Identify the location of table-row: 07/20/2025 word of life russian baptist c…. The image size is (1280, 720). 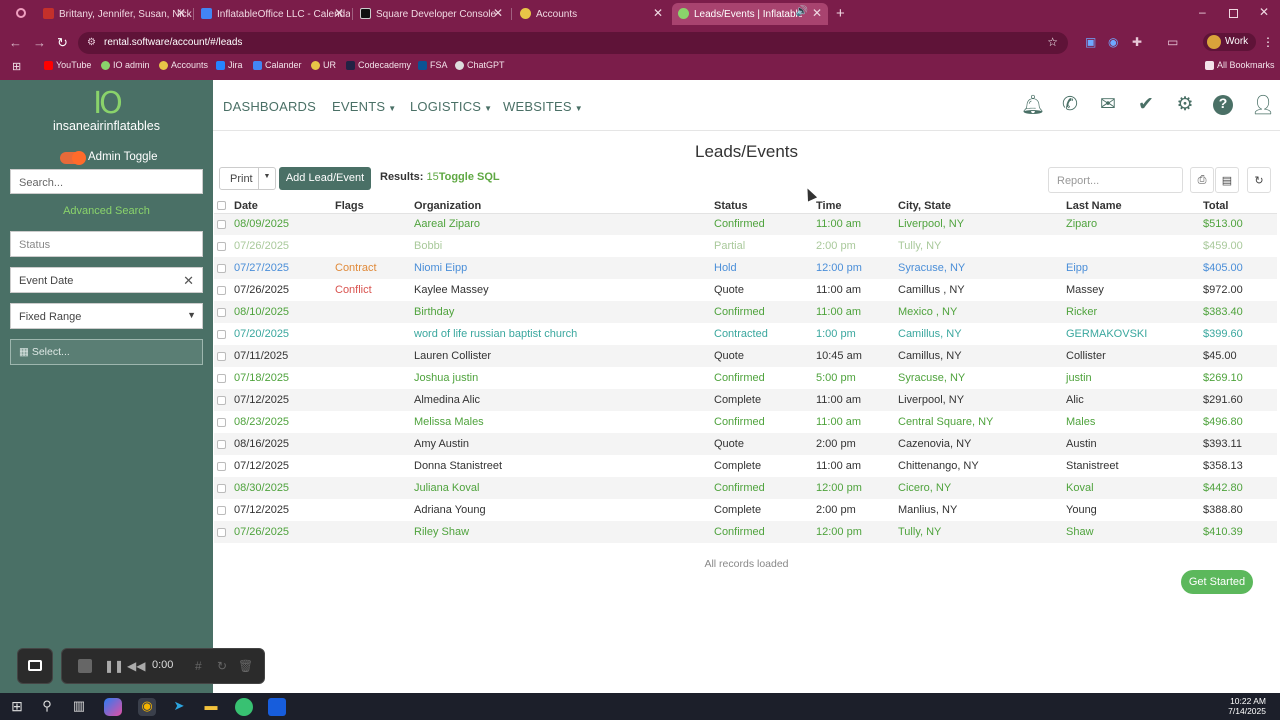
(745, 334).